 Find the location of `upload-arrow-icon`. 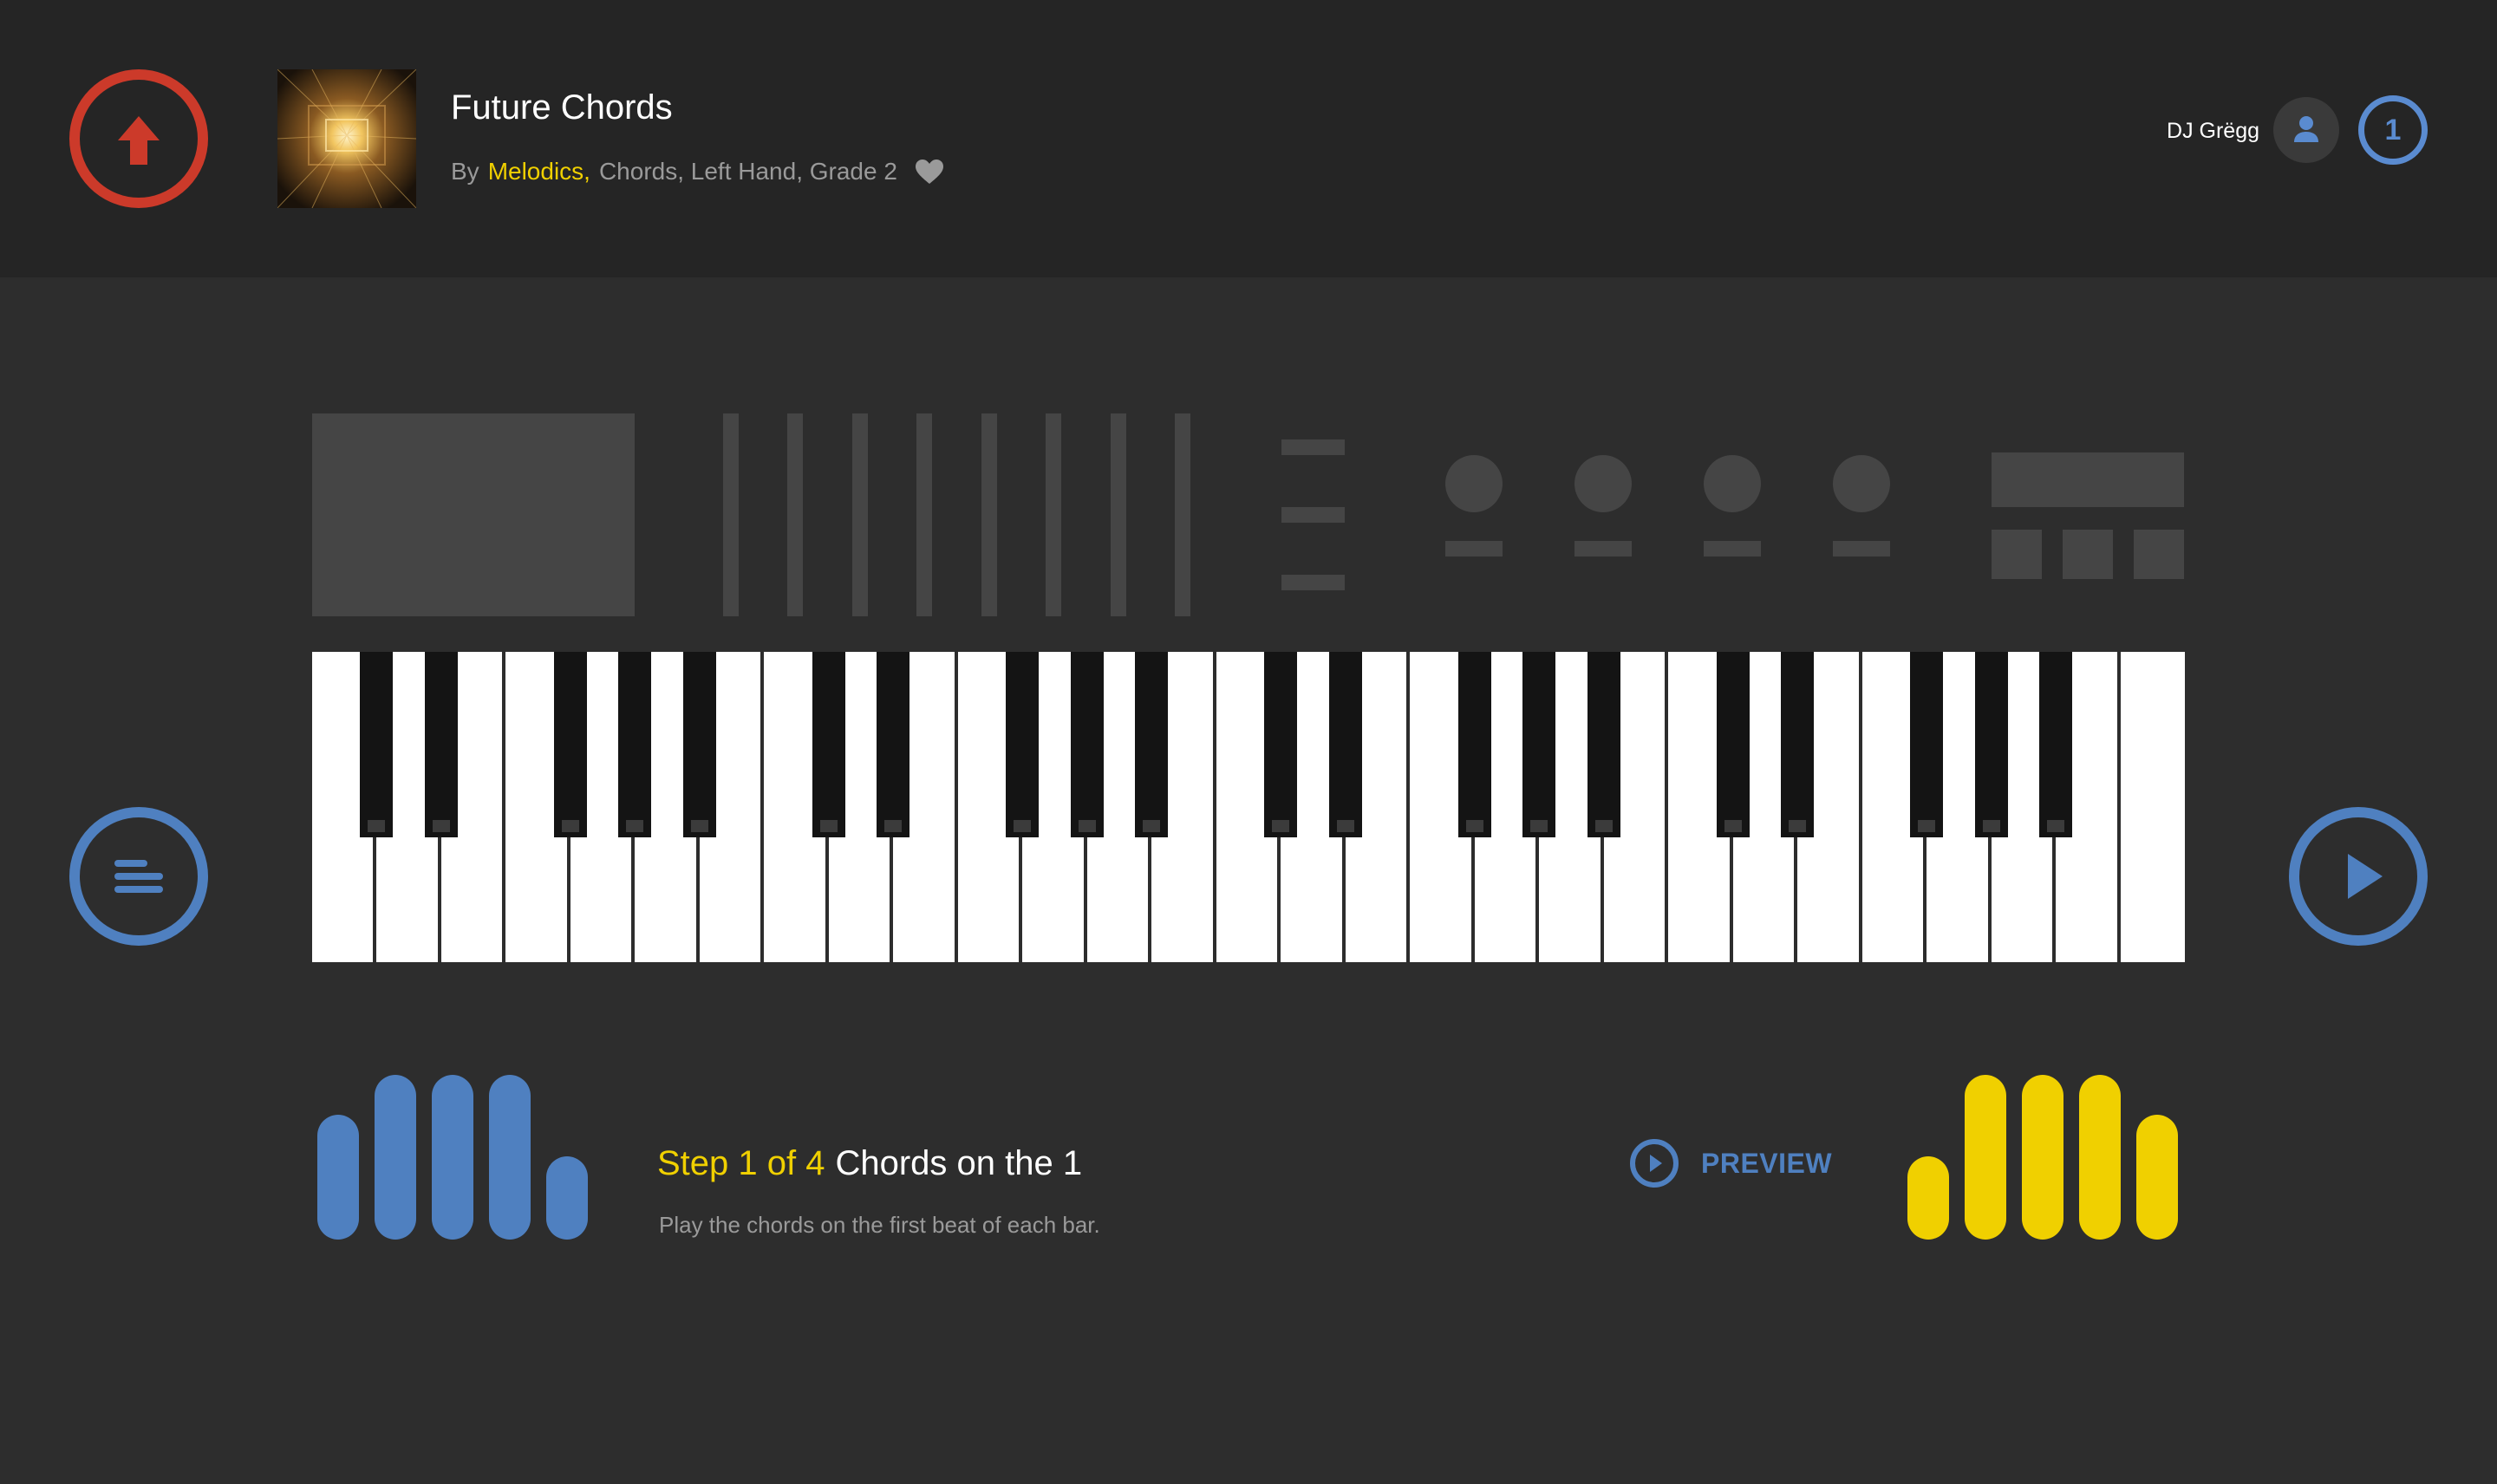

upload-arrow-icon is located at coordinates (139, 140).